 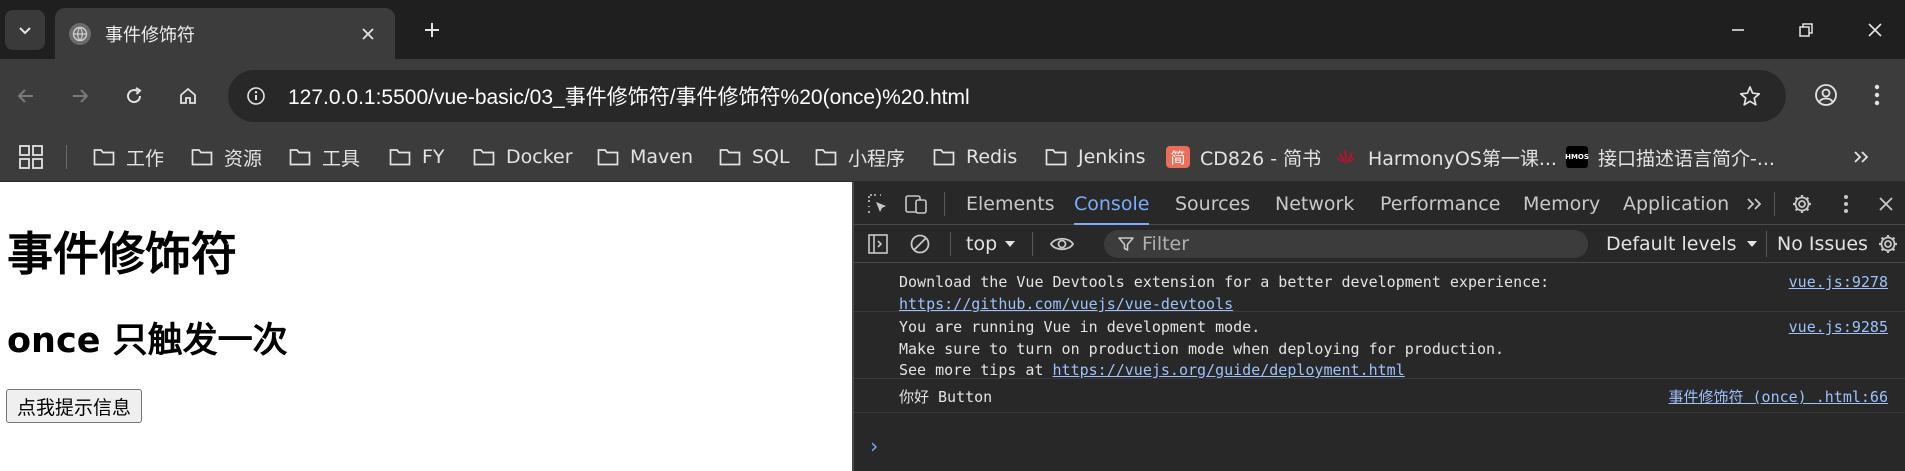 What do you see at coordinates (1886, 204) in the screenshot?
I see `close-devtools-icon` at bounding box center [1886, 204].